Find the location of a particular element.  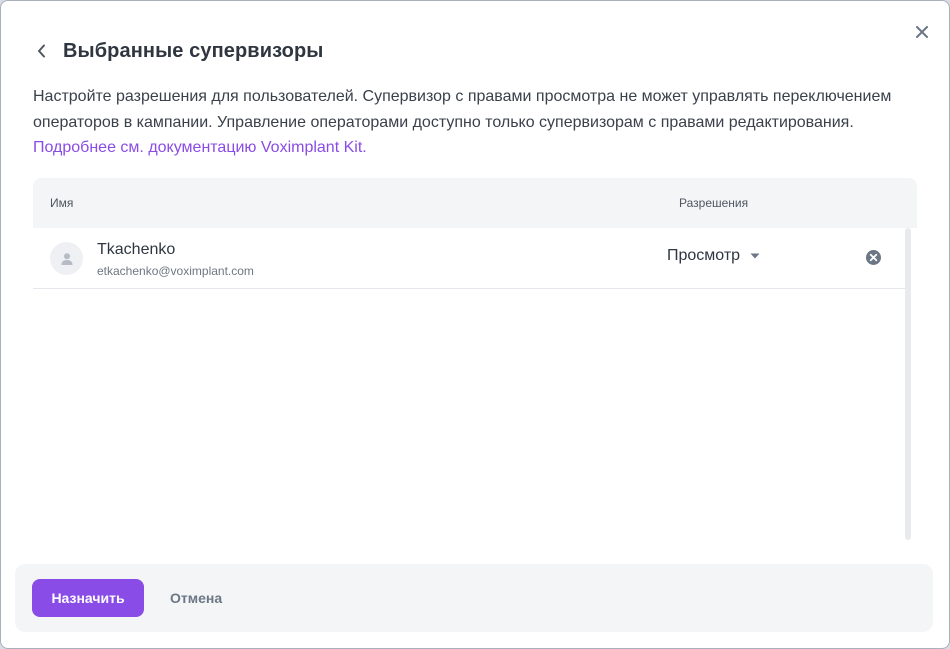

chevron-left-icon is located at coordinates (41, 51).